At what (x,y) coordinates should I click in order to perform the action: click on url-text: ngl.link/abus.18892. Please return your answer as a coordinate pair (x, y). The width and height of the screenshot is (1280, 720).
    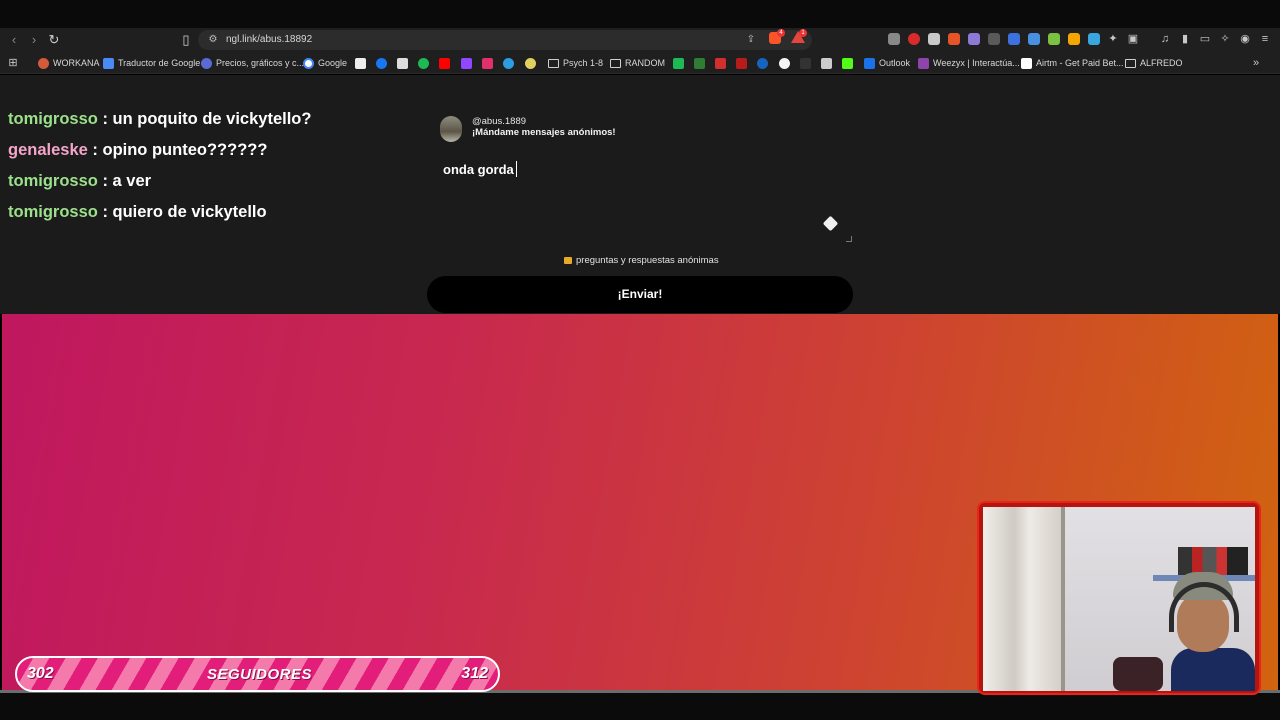
    Looking at the image, I should click on (269, 39).